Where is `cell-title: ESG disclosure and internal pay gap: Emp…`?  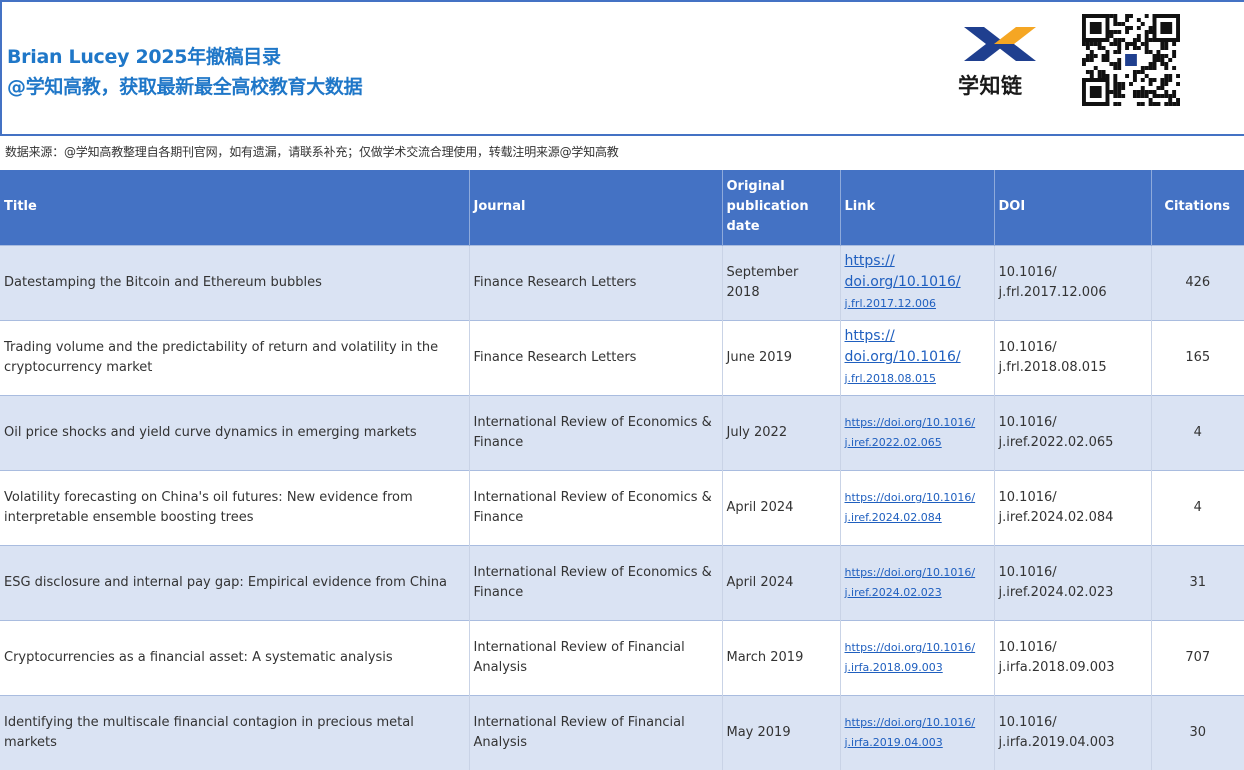
cell-title: ESG disclosure and internal pay gap: Emp… is located at coordinates (235, 582).